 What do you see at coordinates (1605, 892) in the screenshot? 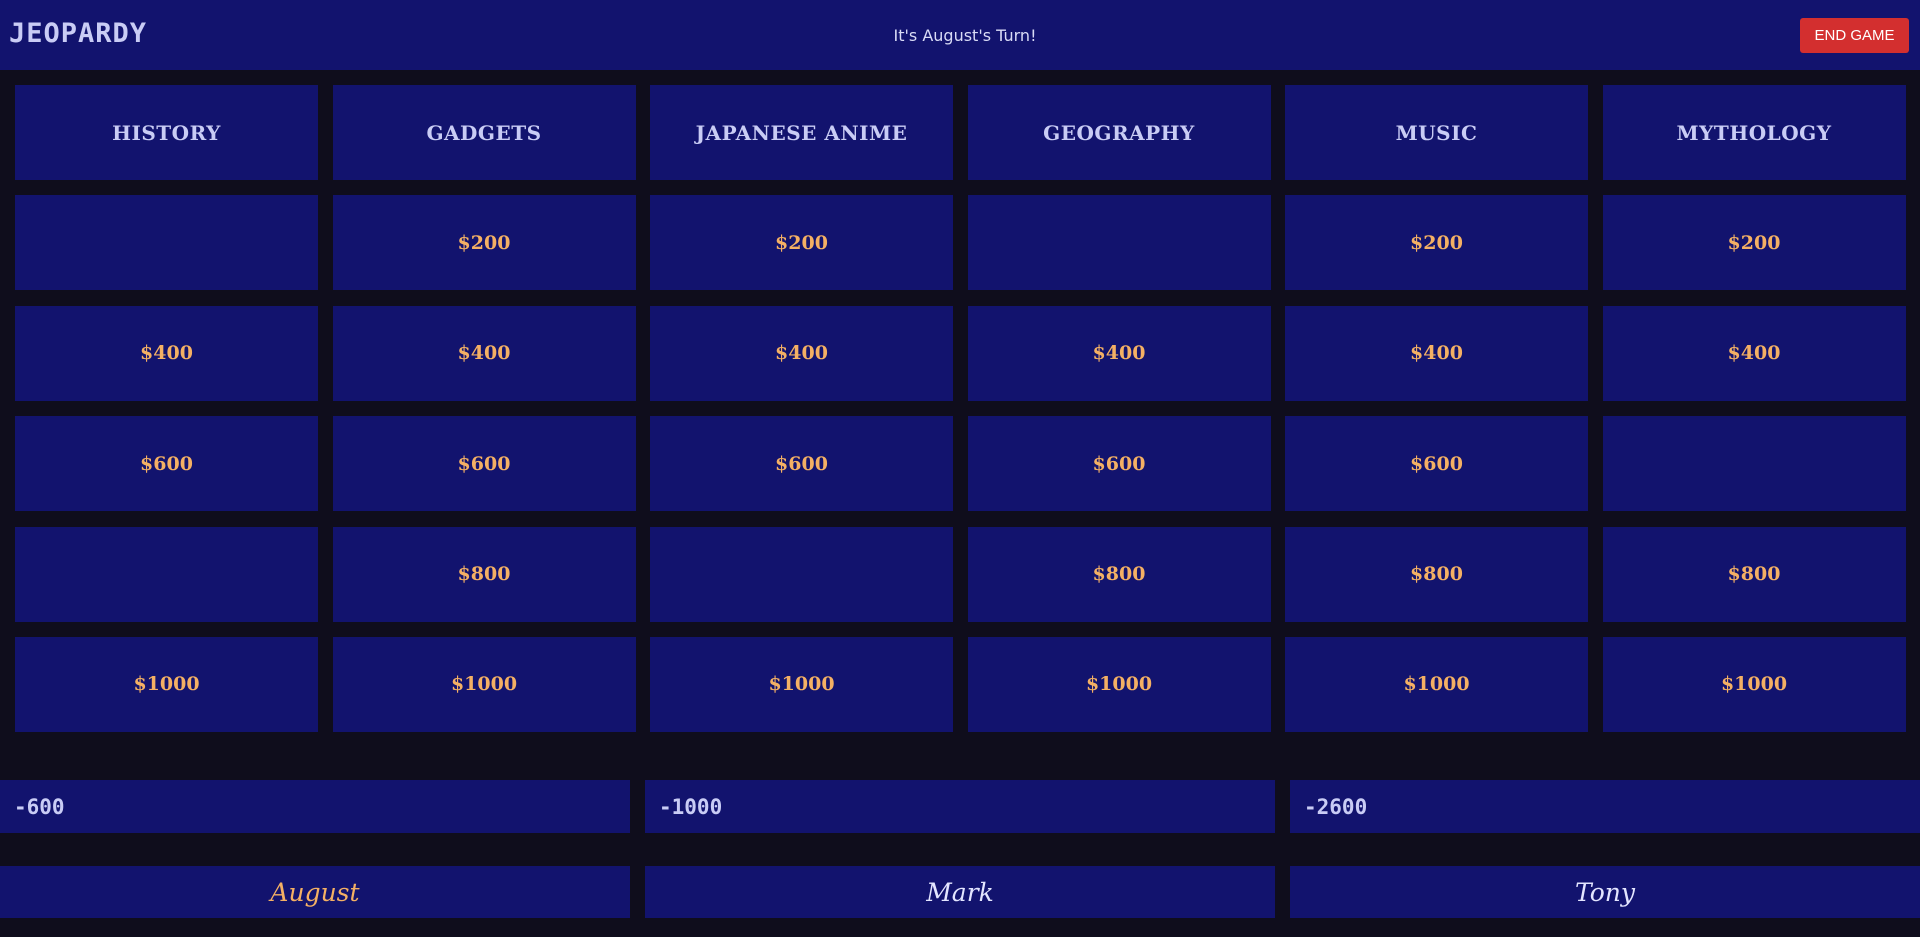
I see `player-name: Tony` at bounding box center [1605, 892].